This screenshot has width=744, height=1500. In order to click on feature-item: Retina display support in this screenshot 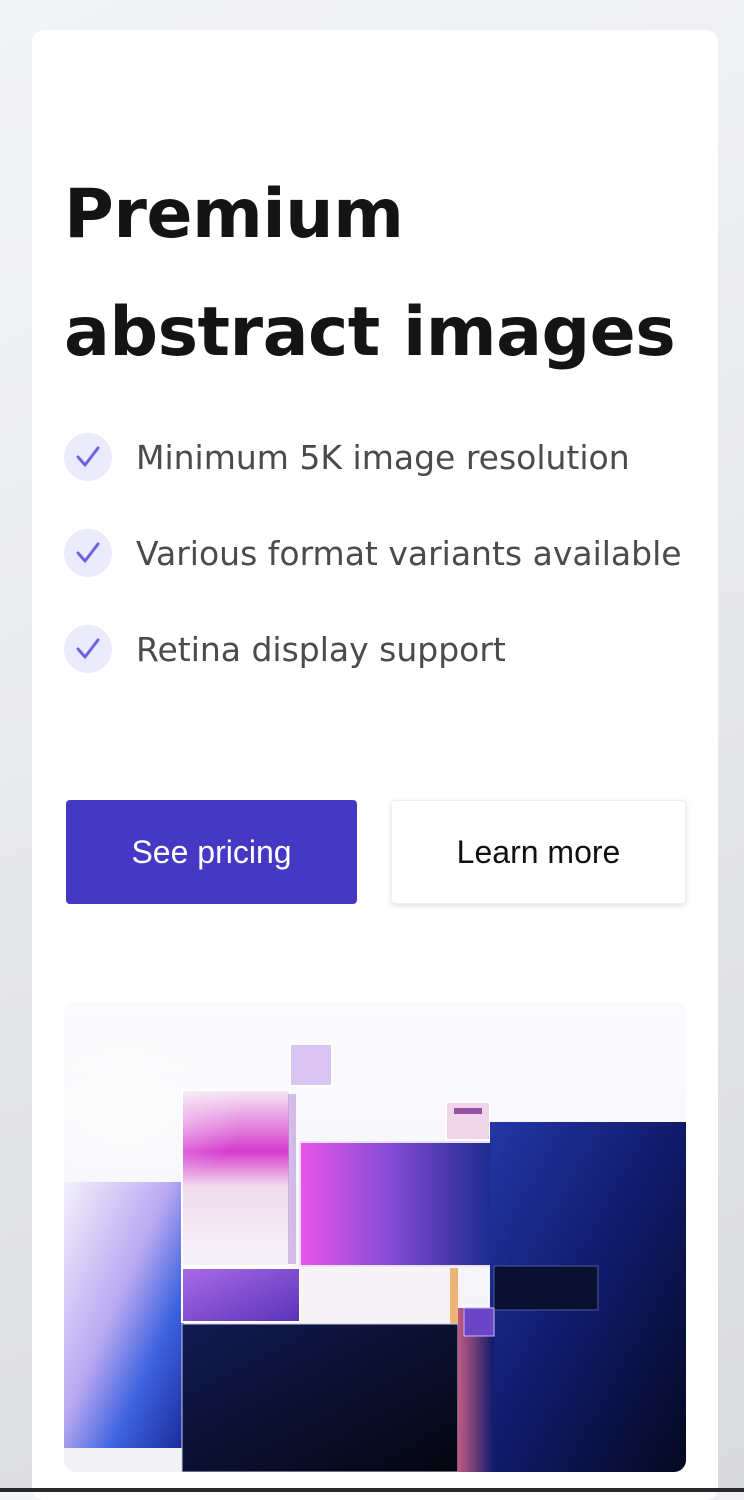, I will do `click(379, 650)`.